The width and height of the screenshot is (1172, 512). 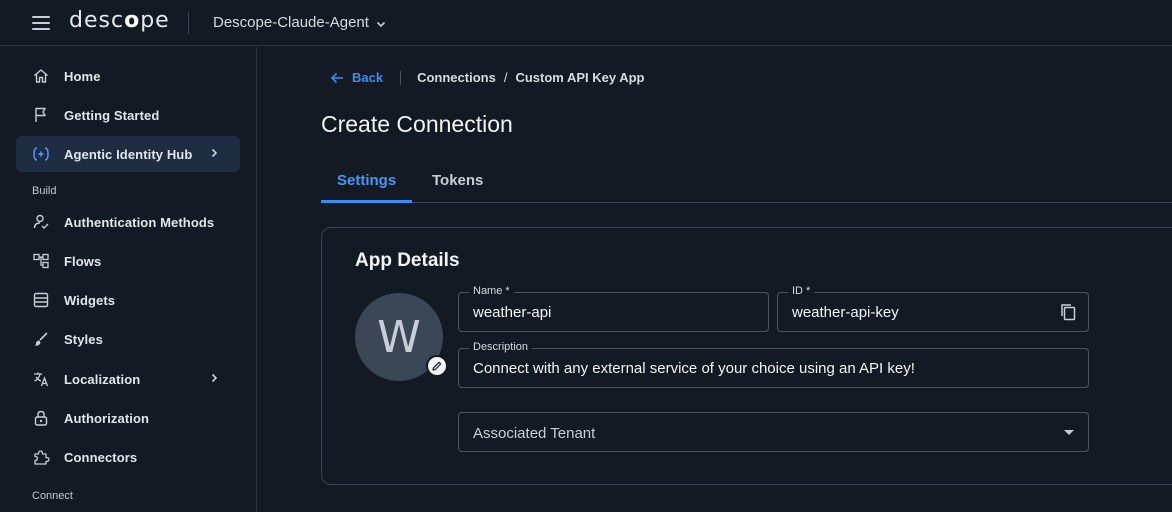 I want to click on avatar-letter: W, so click(x=399, y=337).